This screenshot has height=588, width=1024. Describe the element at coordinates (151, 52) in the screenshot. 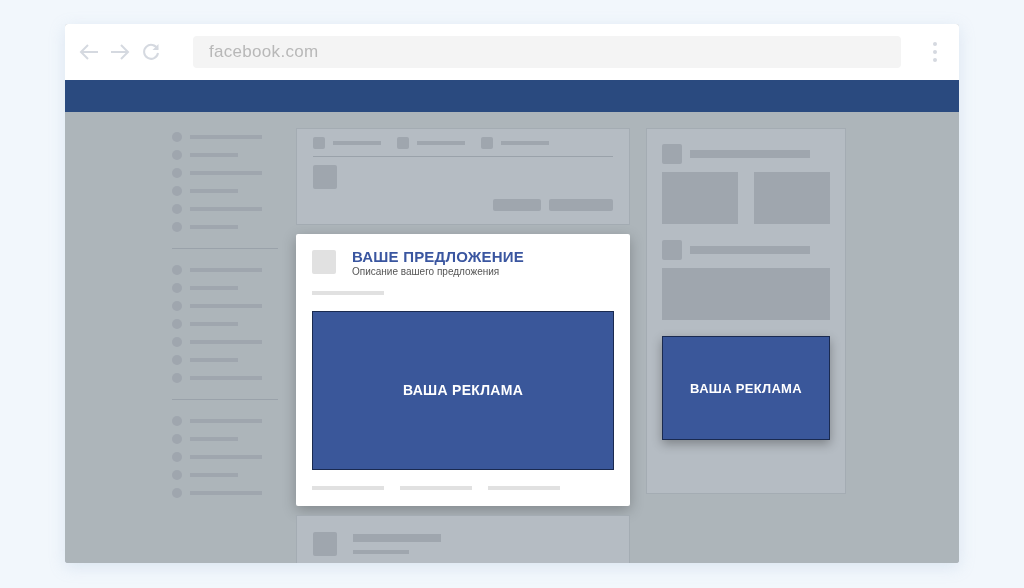

I see `reload-icon` at that location.